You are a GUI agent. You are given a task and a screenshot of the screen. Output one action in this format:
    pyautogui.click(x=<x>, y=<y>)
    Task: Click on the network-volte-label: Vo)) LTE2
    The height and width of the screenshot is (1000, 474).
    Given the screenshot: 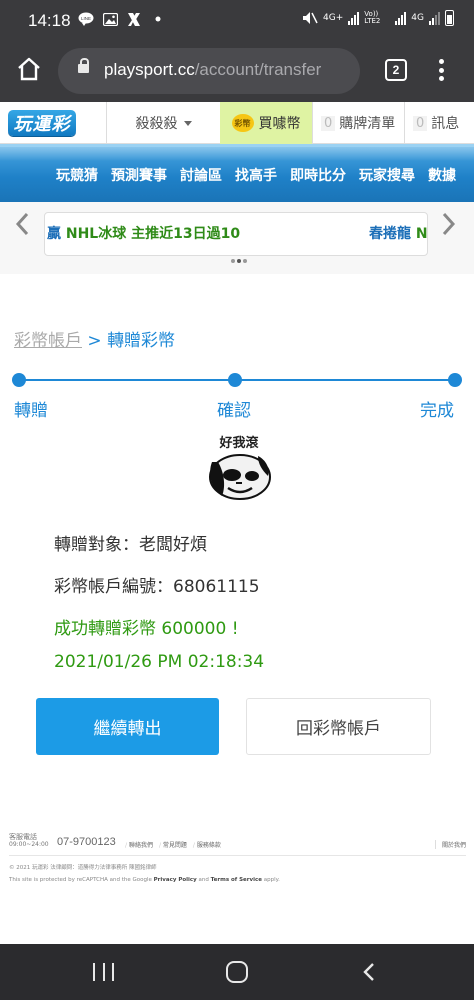 What is the action you would take?
    pyautogui.click(x=372, y=17)
    